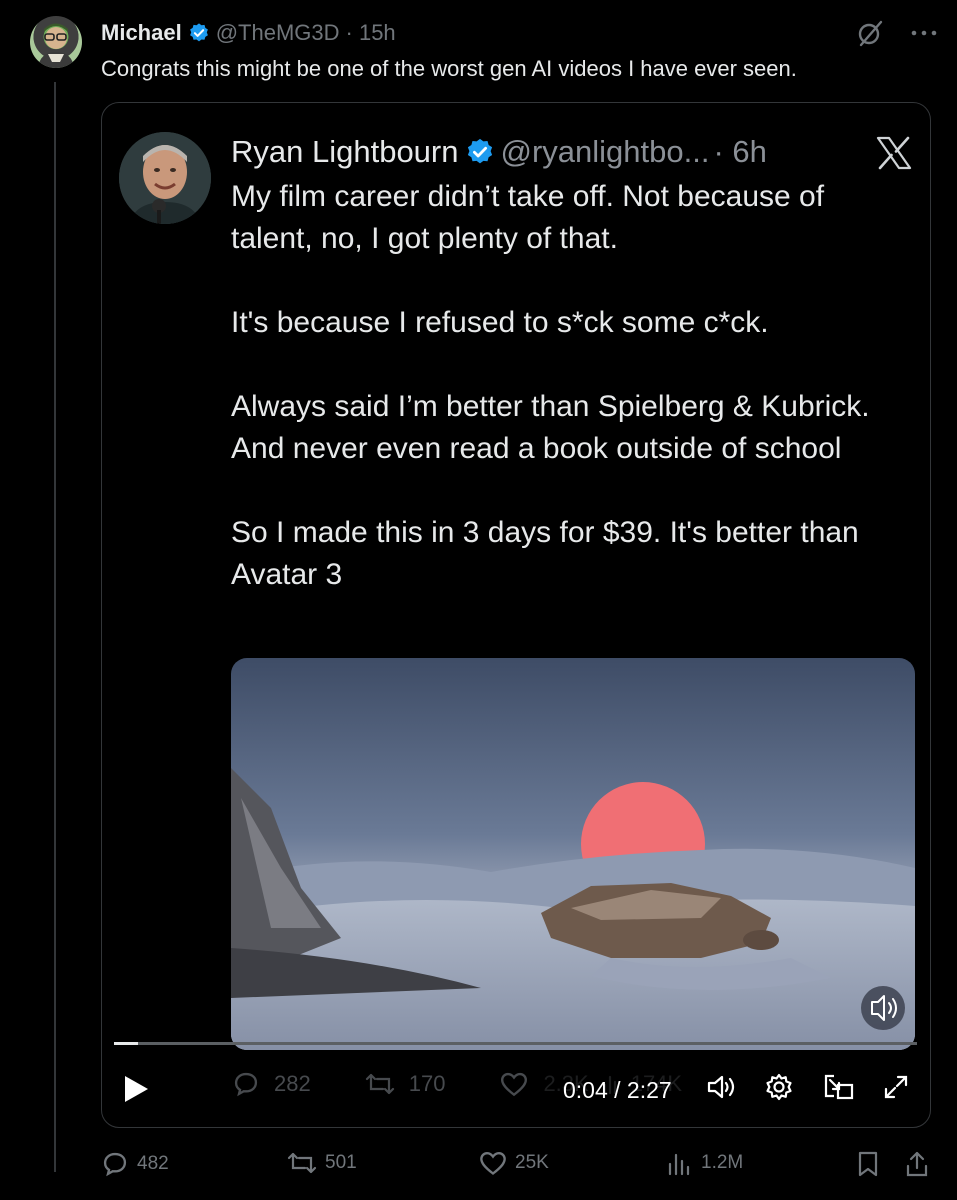 Image resolution: width=957 pixels, height=1200 pixels. I want to click on quoted-repost-count: 170, so click(427, 1083).